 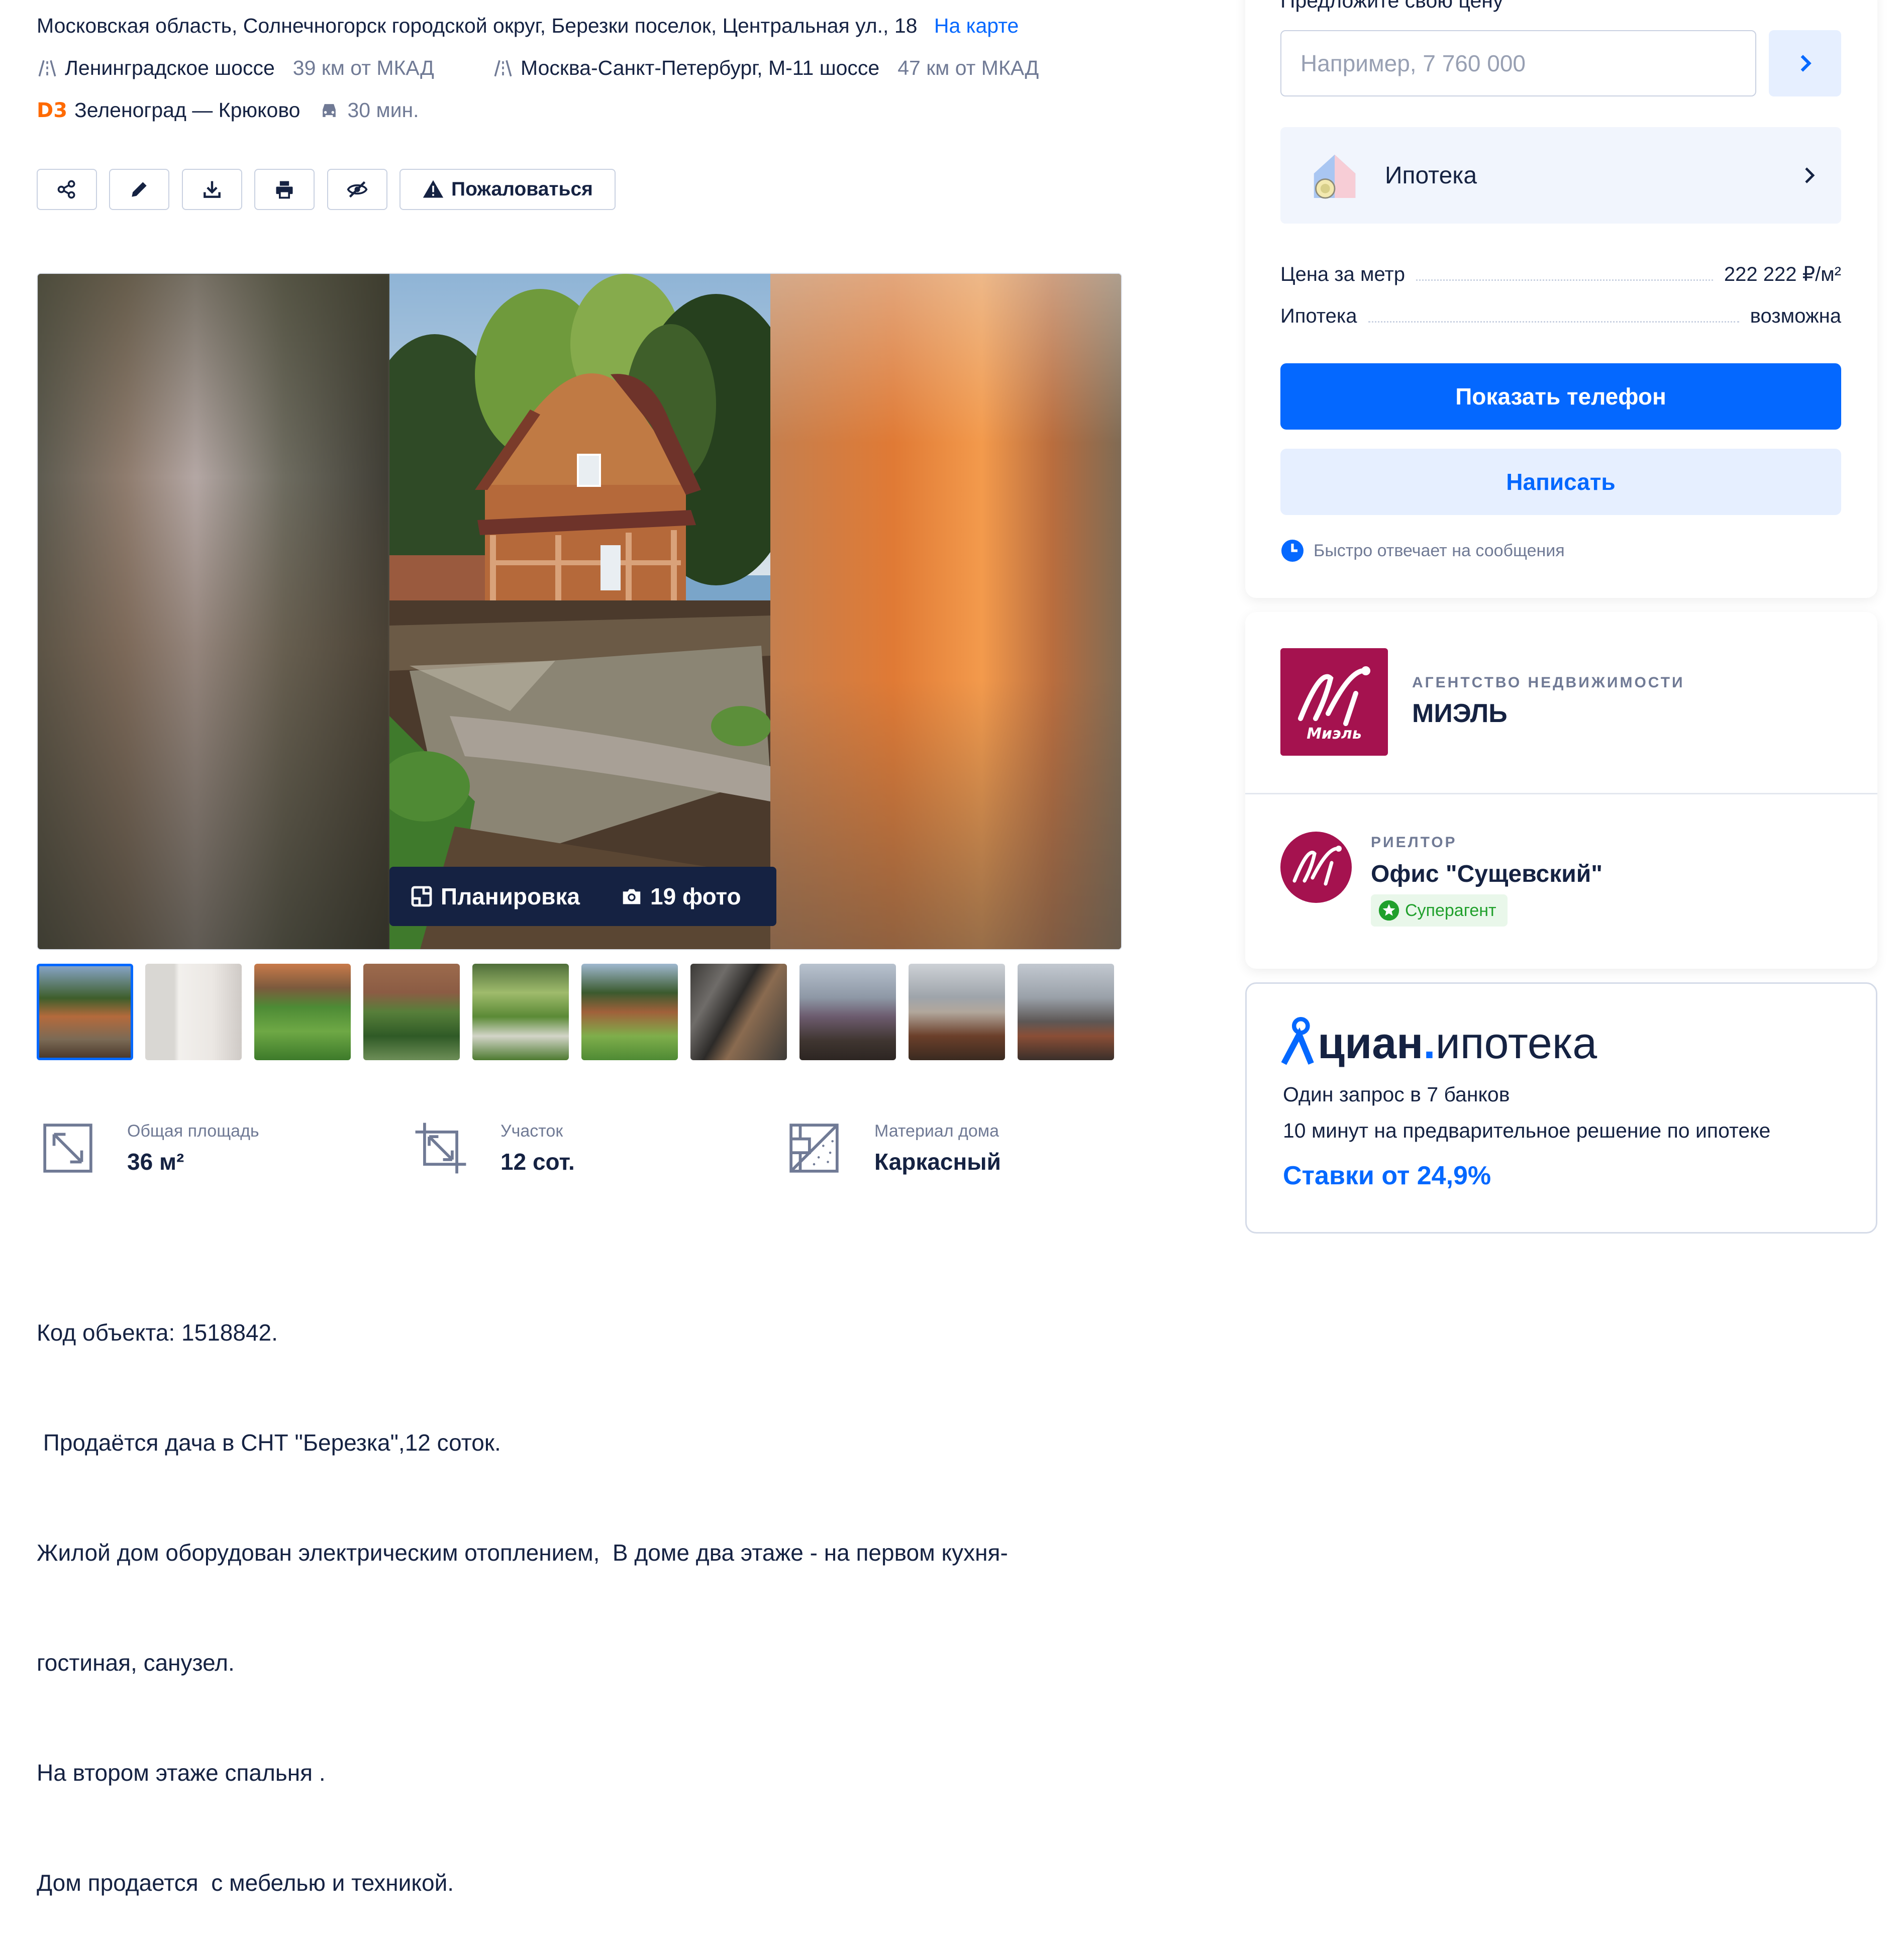 I want to click on main-photo, so click(x=579, y=612).